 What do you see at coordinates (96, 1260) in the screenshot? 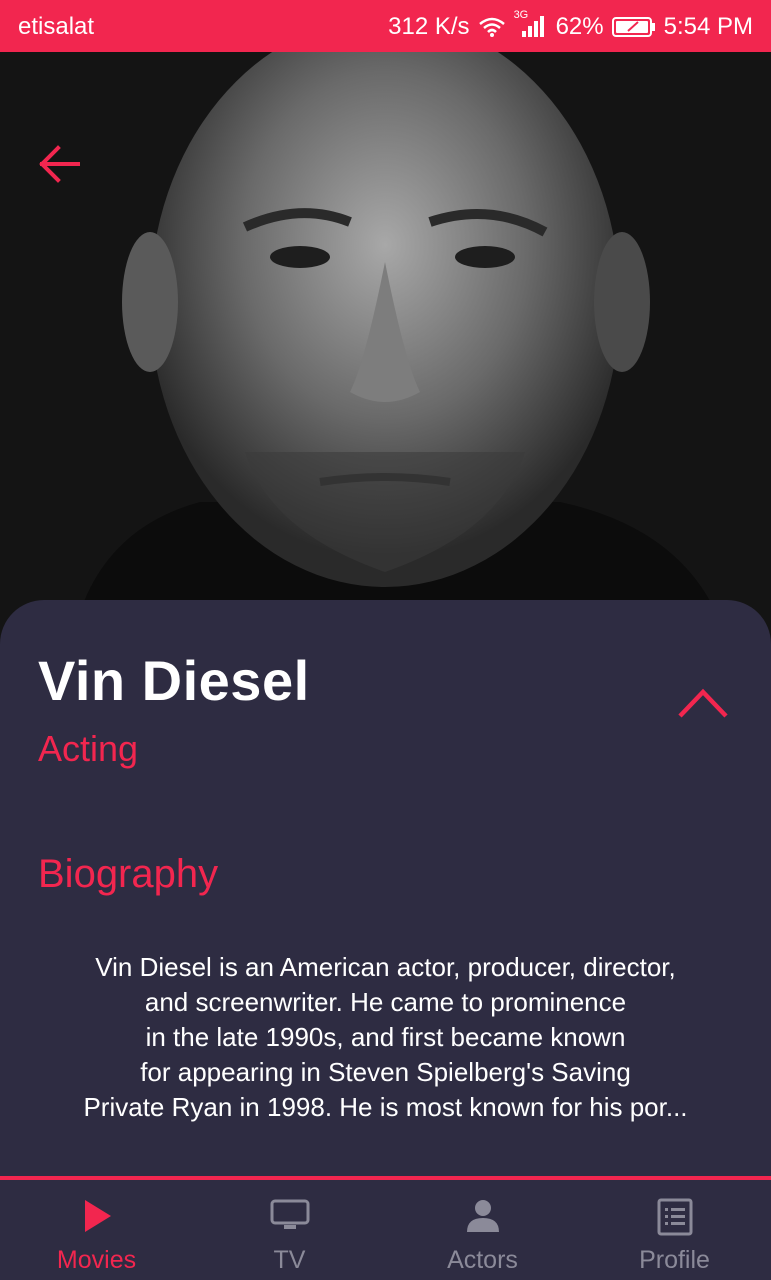
I see `nav-label: Movies` at bounding box center [96, 1260].